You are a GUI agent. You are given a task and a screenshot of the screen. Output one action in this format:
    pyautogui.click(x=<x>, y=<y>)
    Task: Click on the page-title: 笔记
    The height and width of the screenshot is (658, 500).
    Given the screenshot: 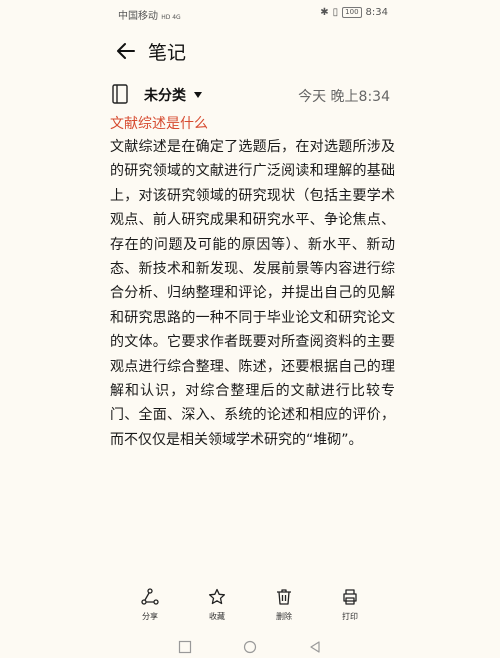 What is the action you would take?
    pyautogui.click(x=167, y=53)
    